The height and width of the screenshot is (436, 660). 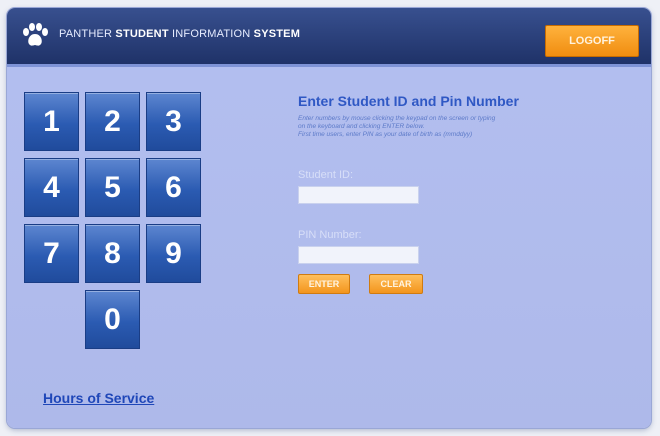 What do you see at coordinates (324, 284) in the screenshot?
I see `enter-button: ENTER` at bounding box center [324, 284].